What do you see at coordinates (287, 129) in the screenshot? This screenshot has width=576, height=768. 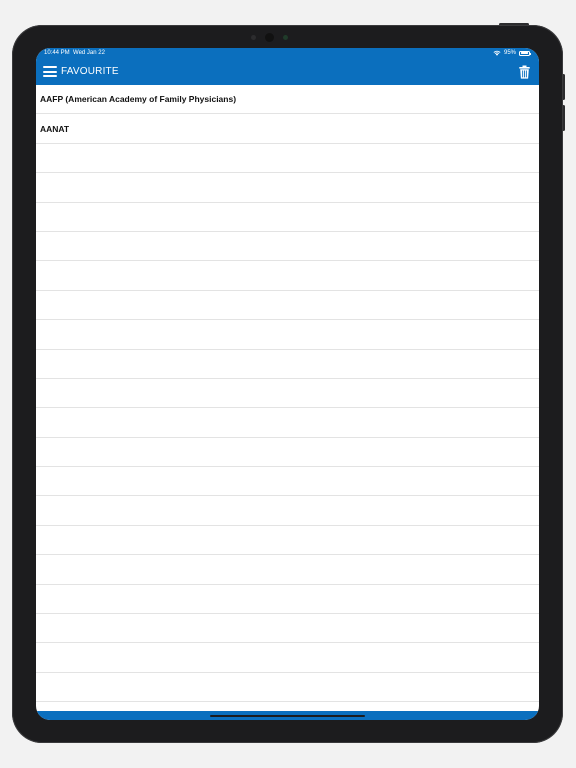 I see `favourite-list-item: AANAT` at bounding box center [287, 129].